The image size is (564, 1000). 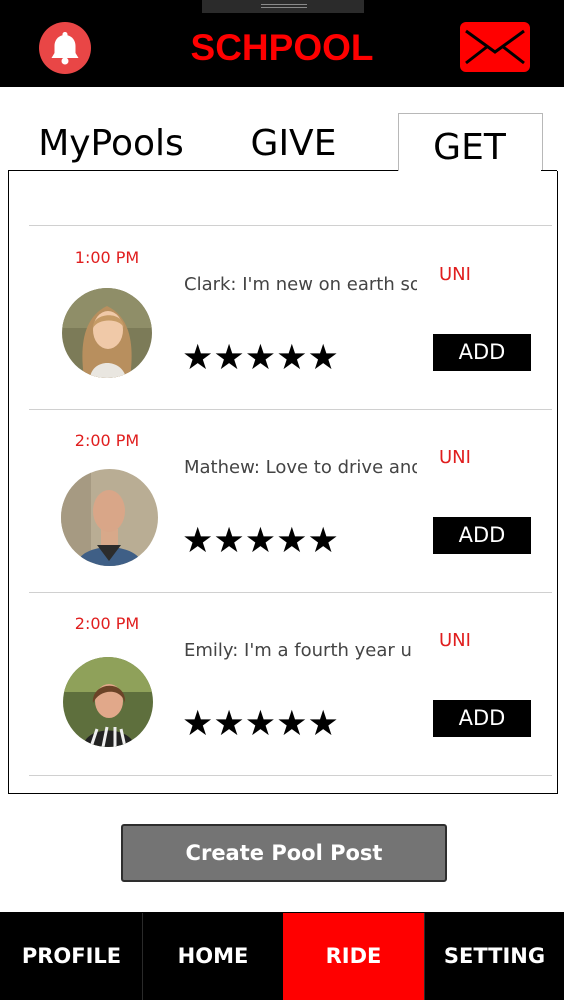 What do you see at coordinates (284, 853) in the screenshot?
I see `create-pool-post-button: Create Pool Post` at bounding box center [284, 853].